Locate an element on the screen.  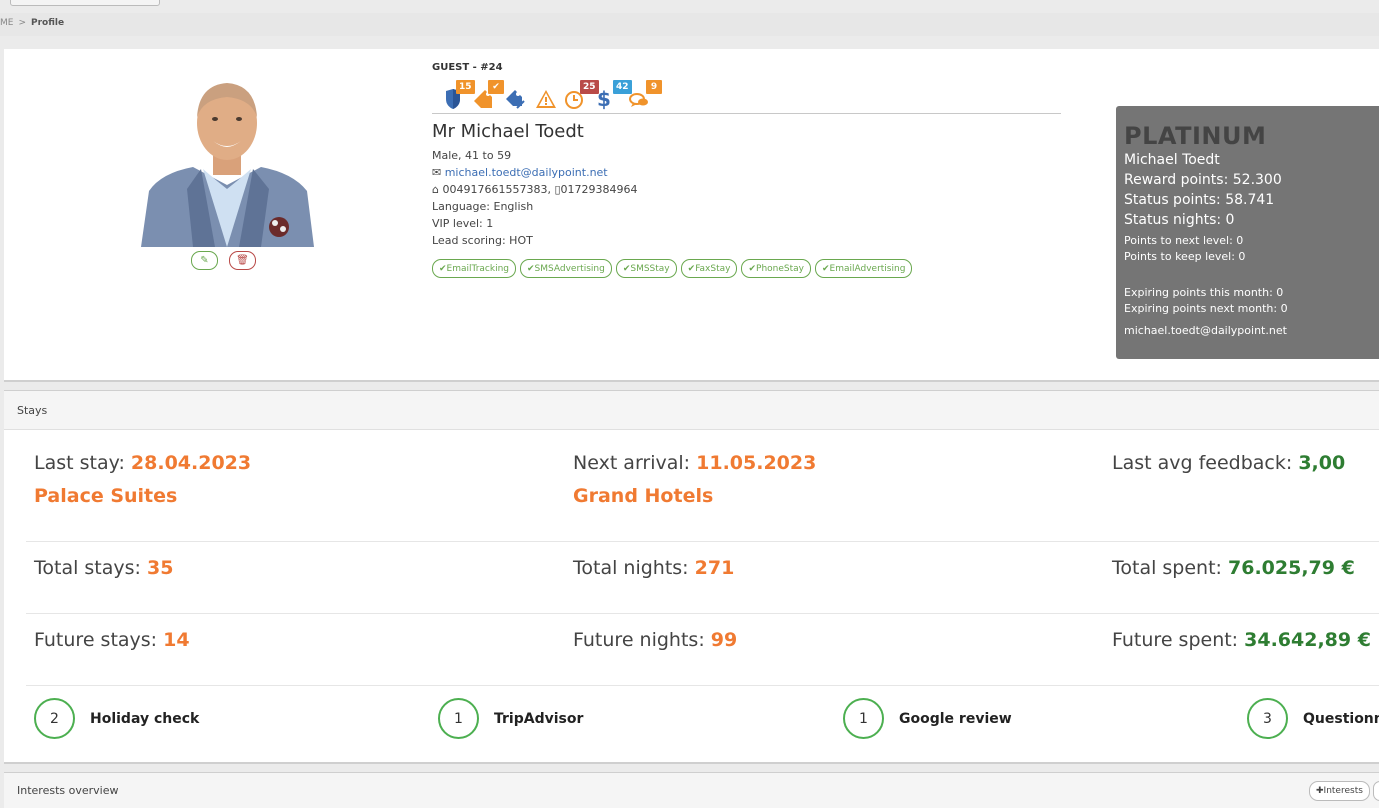
interests-more-button is located at coordinates (1376, 791).